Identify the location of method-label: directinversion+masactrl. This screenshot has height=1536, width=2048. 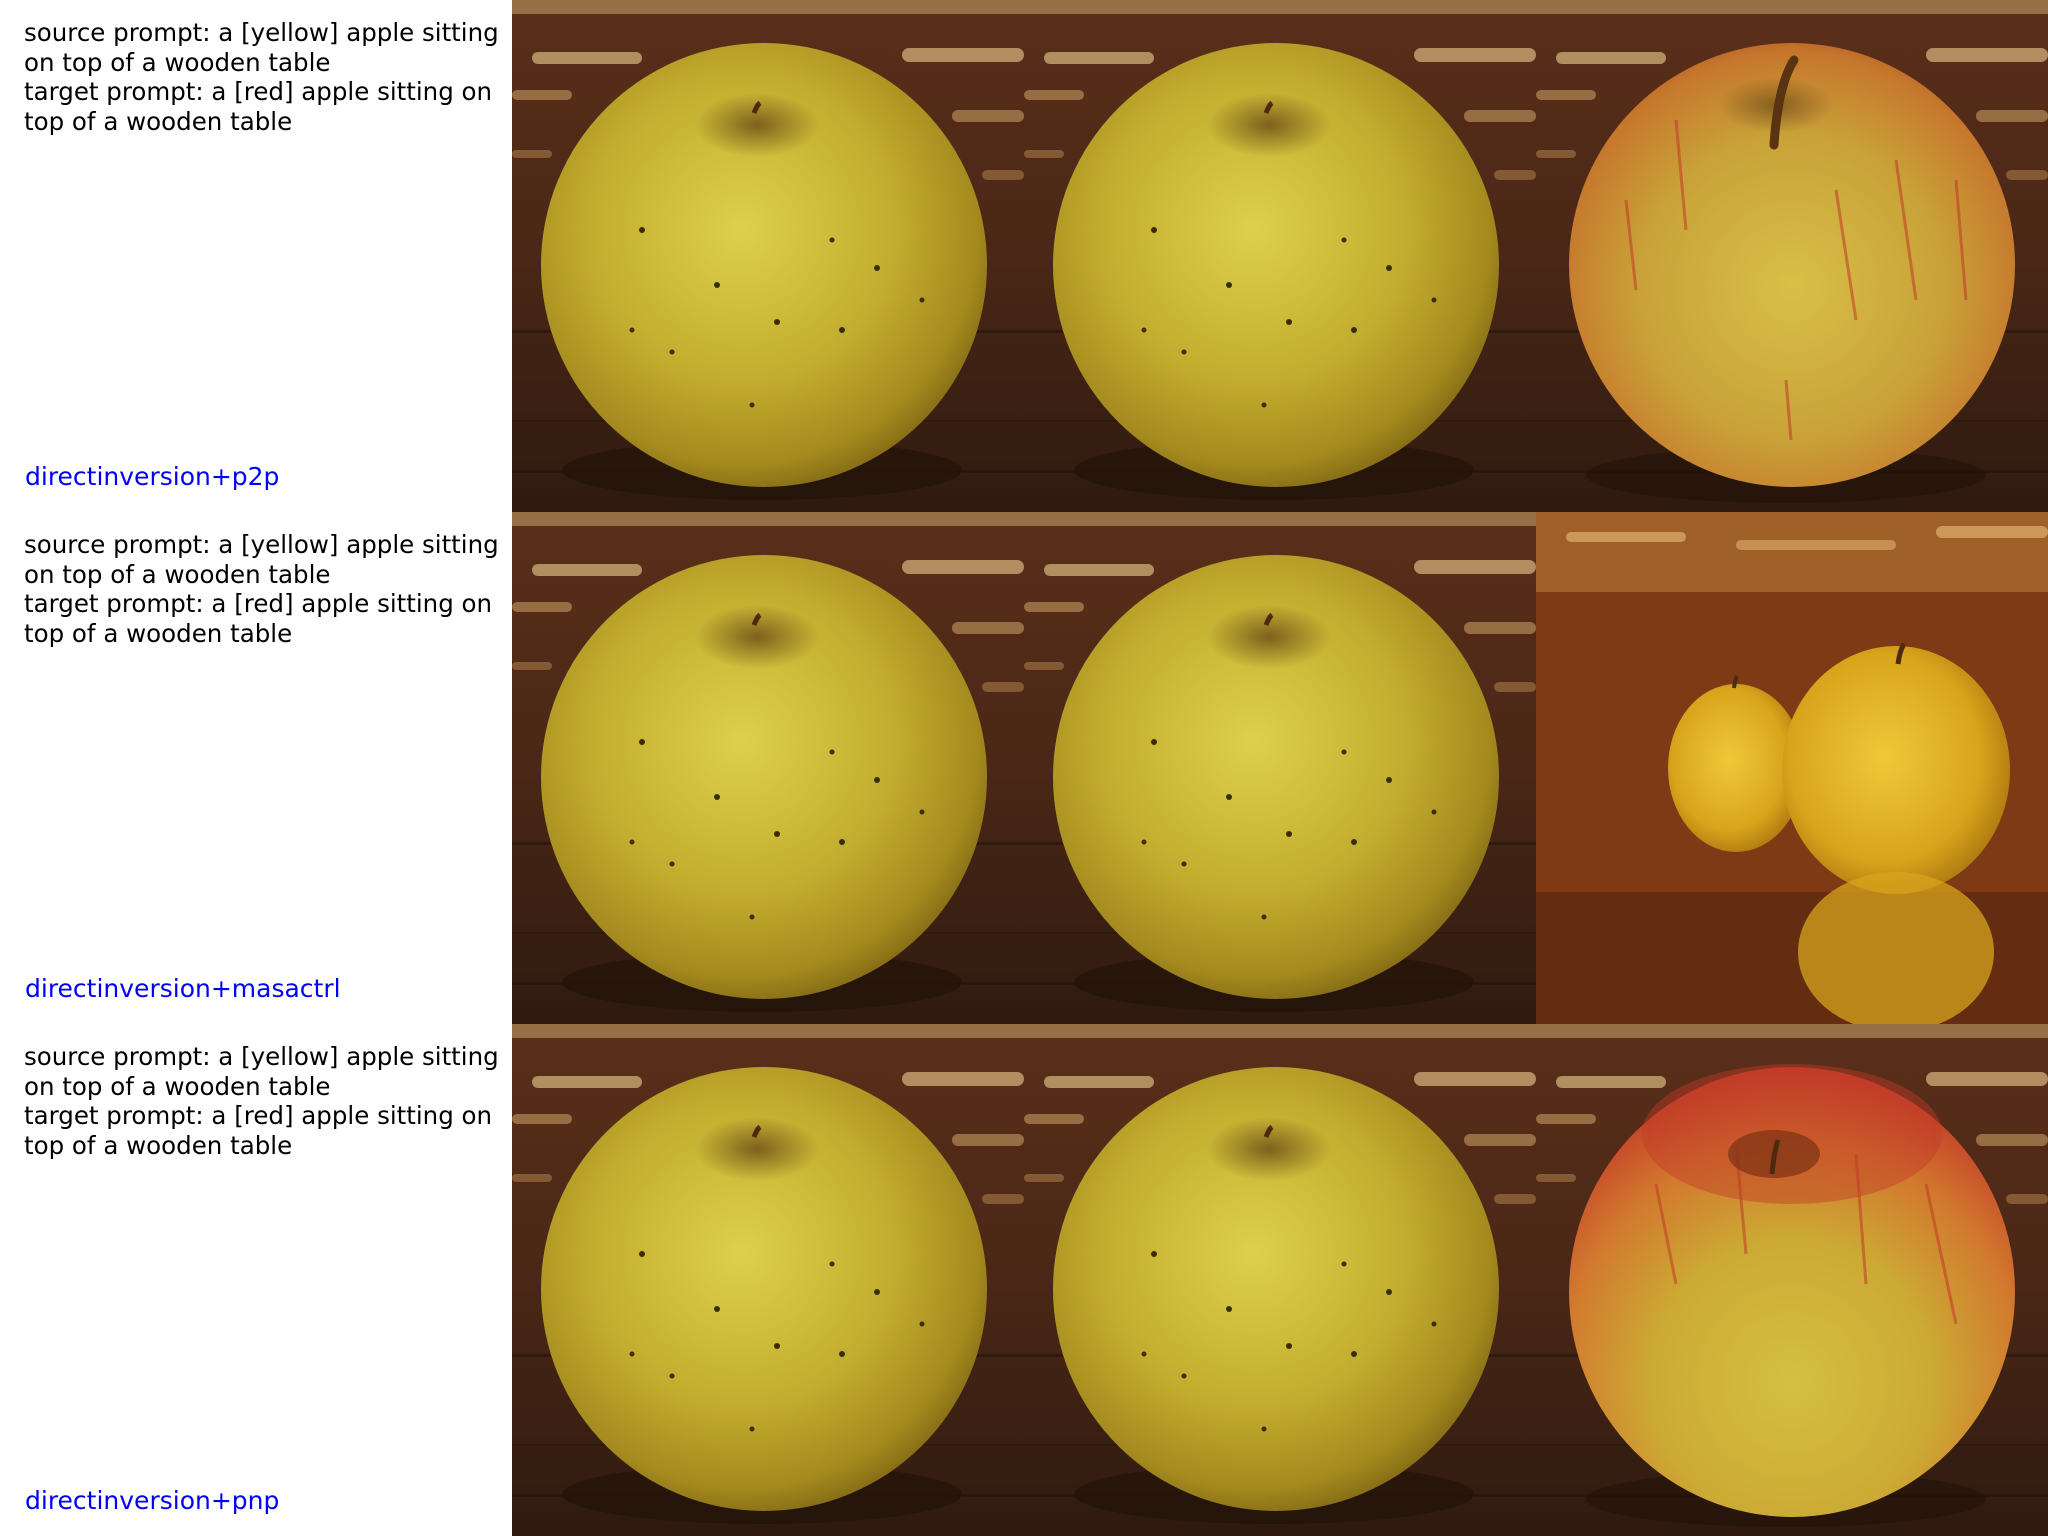
(183, 988).